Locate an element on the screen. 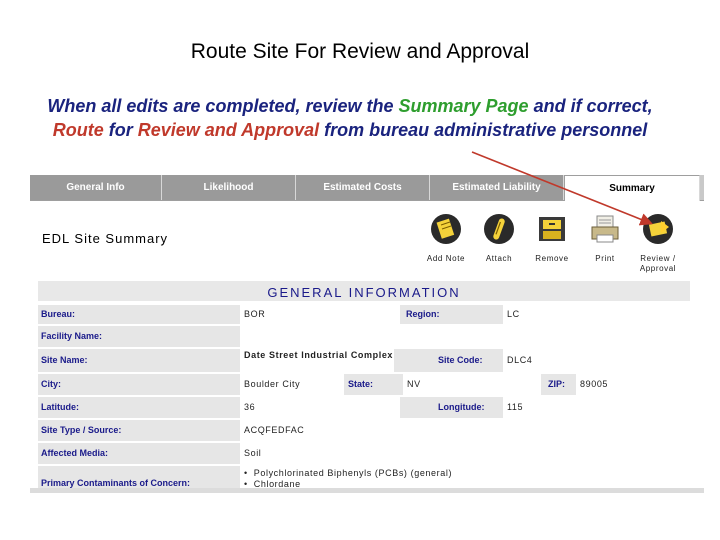 The width and height of the screenshot is (720, 540). site-code-value: DLC4 is located at coordinates (596, 360).